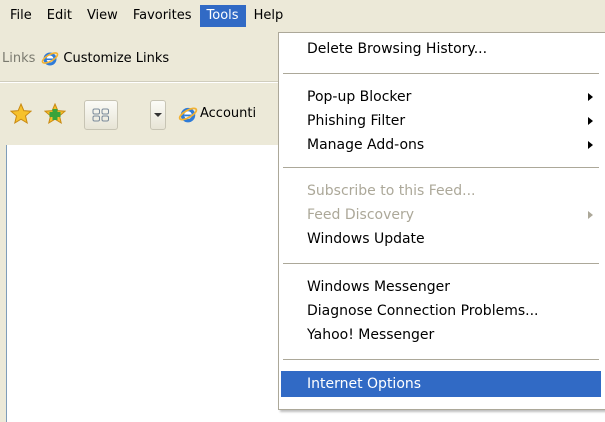  I want to click on menu-item-internet-options: Internet Options, so click(441, 384).